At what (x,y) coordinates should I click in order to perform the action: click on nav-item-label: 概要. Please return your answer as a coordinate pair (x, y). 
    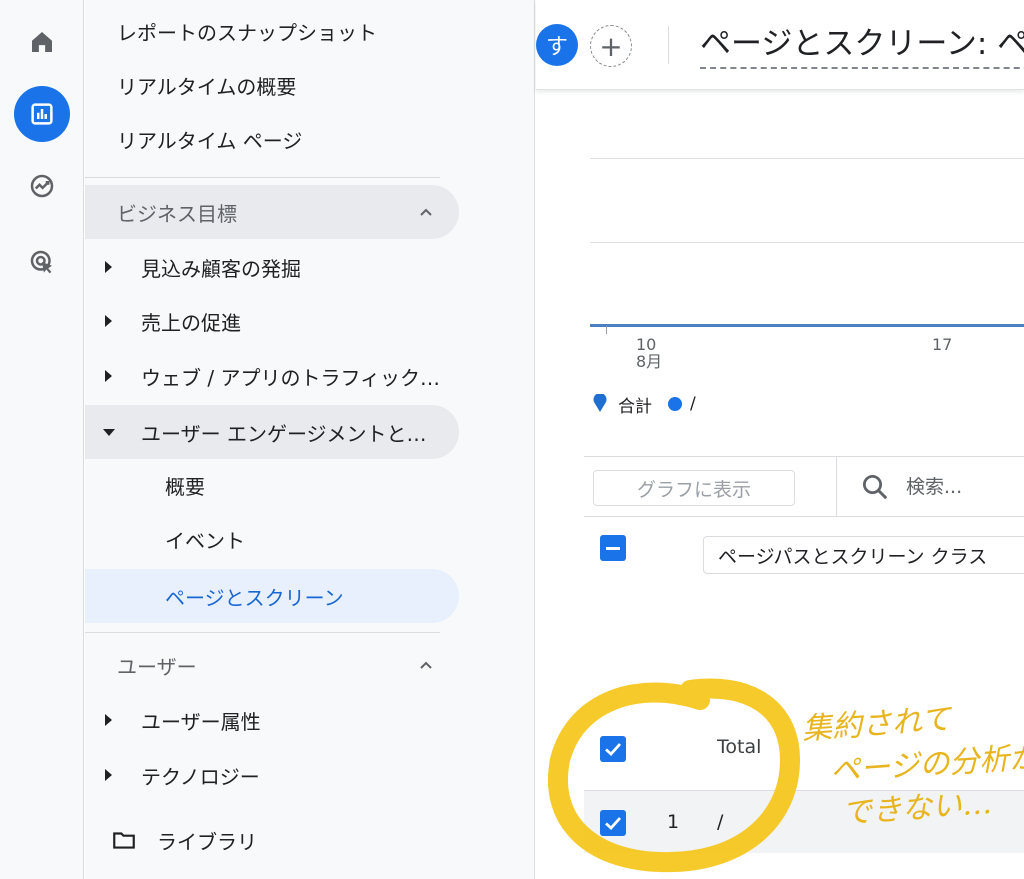
    Looking at the image, I should click on (185, 486).